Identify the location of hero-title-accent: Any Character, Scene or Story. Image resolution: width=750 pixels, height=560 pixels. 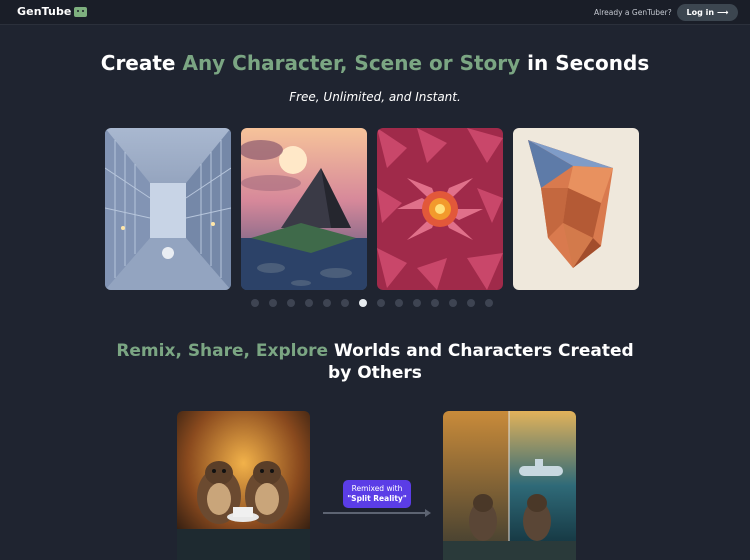
(351, 63).